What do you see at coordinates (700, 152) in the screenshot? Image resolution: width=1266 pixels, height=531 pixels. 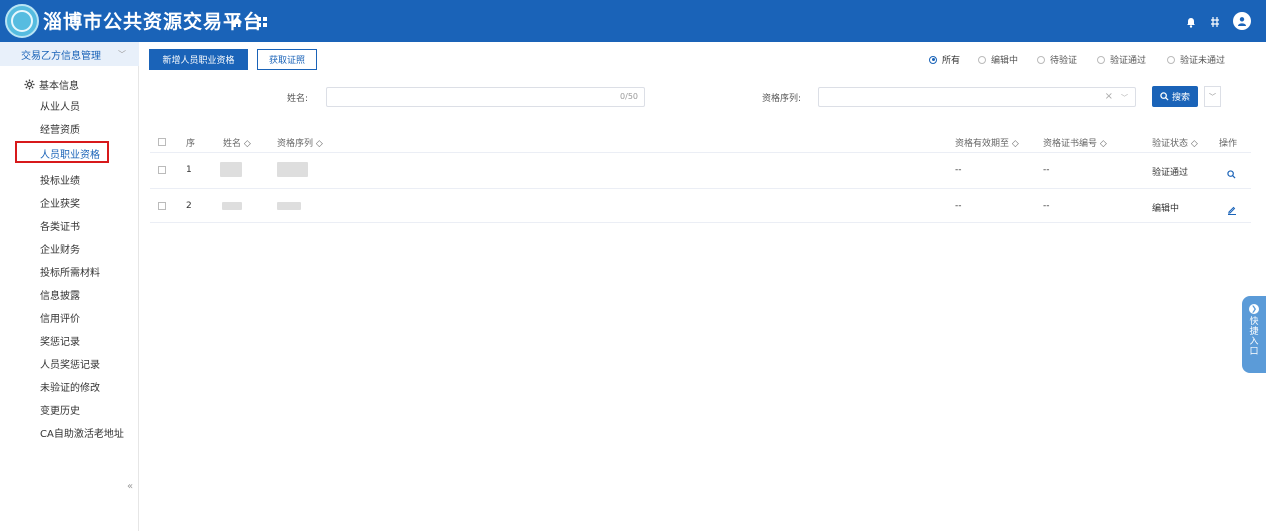 I see `header-divider` at bounding box center [700, 152].